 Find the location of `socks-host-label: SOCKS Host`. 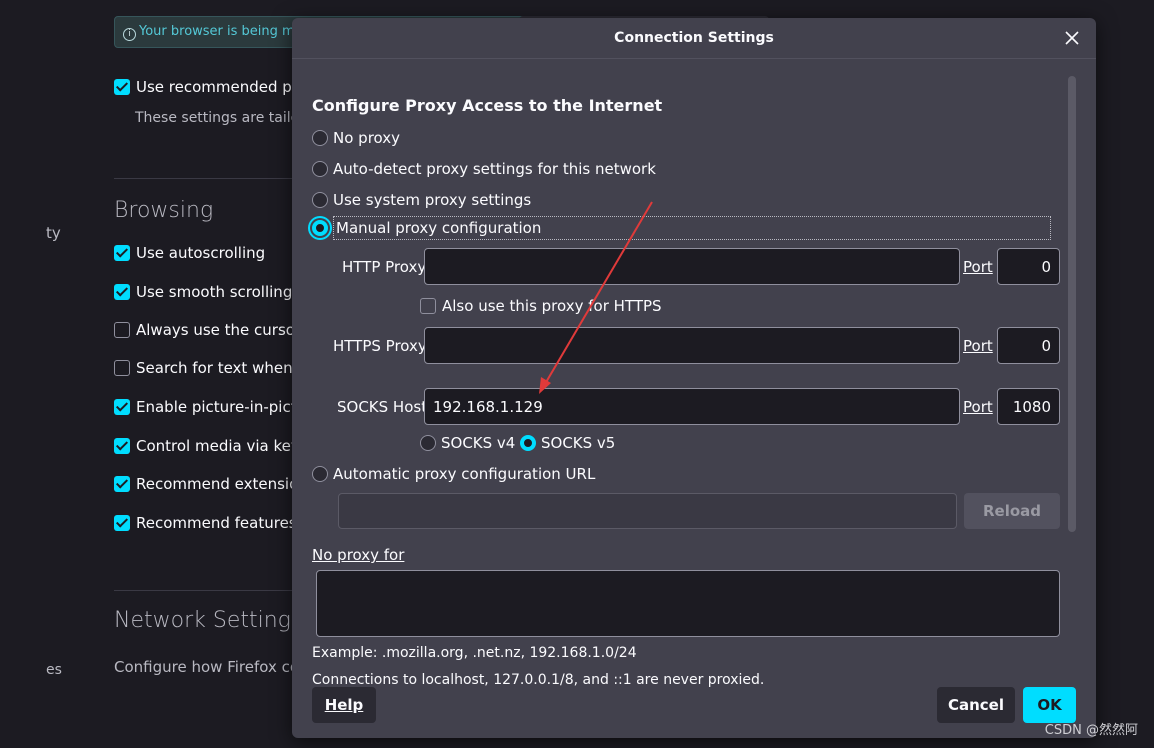

socks-host-label: SOCKS Host is located at coordinates (382, 407).